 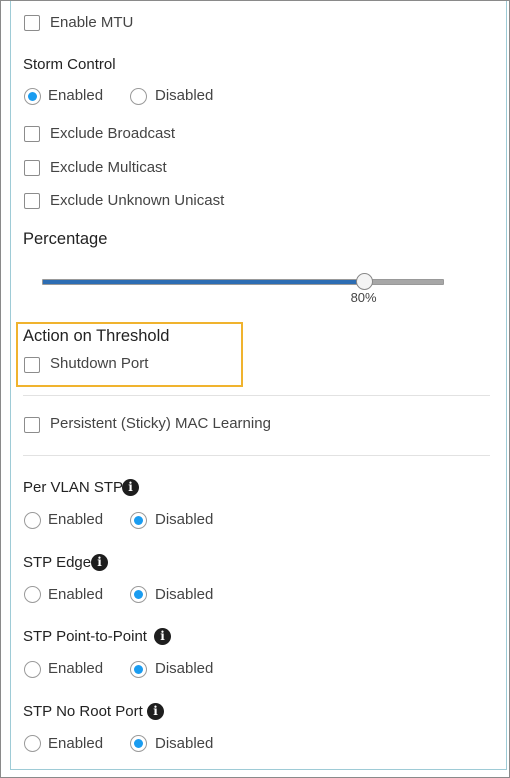 I want to click on sticky-mac-learning-checkbox, so click(x=32, y=425).